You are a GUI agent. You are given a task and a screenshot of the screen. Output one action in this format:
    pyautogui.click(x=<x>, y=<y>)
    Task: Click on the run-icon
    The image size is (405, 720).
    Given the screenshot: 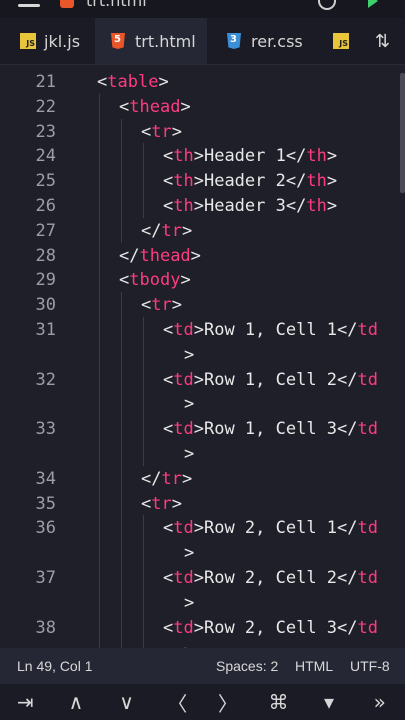 What is the action you would take?
    pyautogui.click(x=373, y=4)
    